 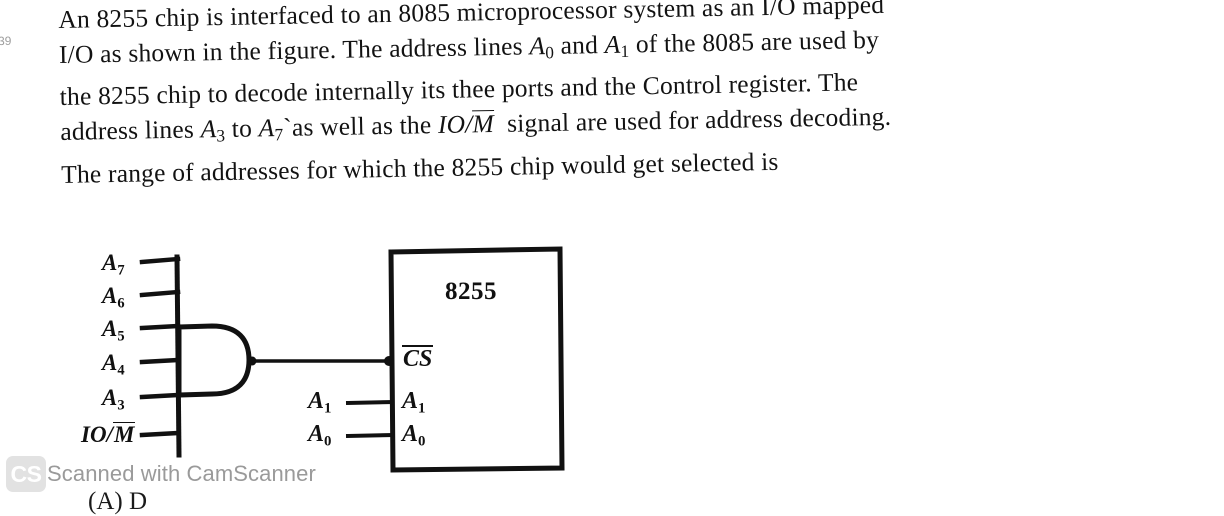 I want to click on label-a7: A7, so click(x=113, y=264).